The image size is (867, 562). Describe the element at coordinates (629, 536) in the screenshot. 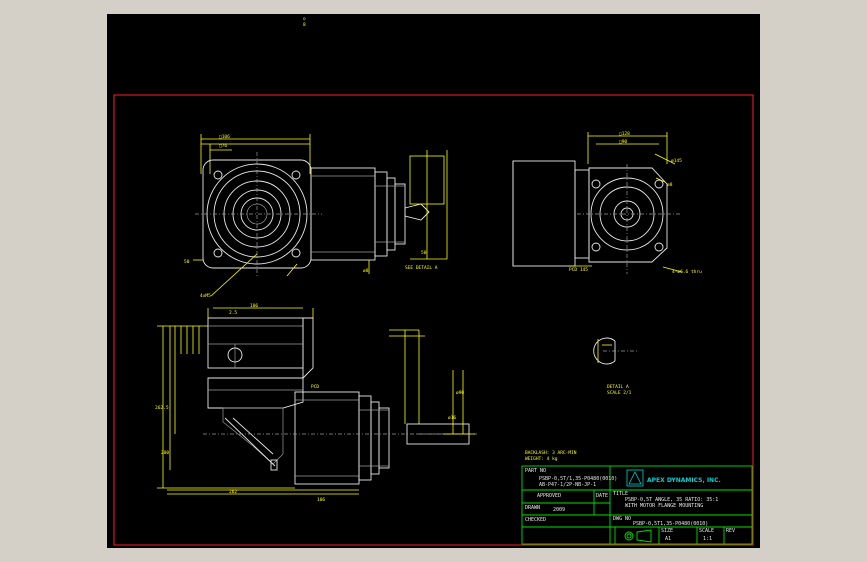

I see `projection-symbol-icon` at that location.